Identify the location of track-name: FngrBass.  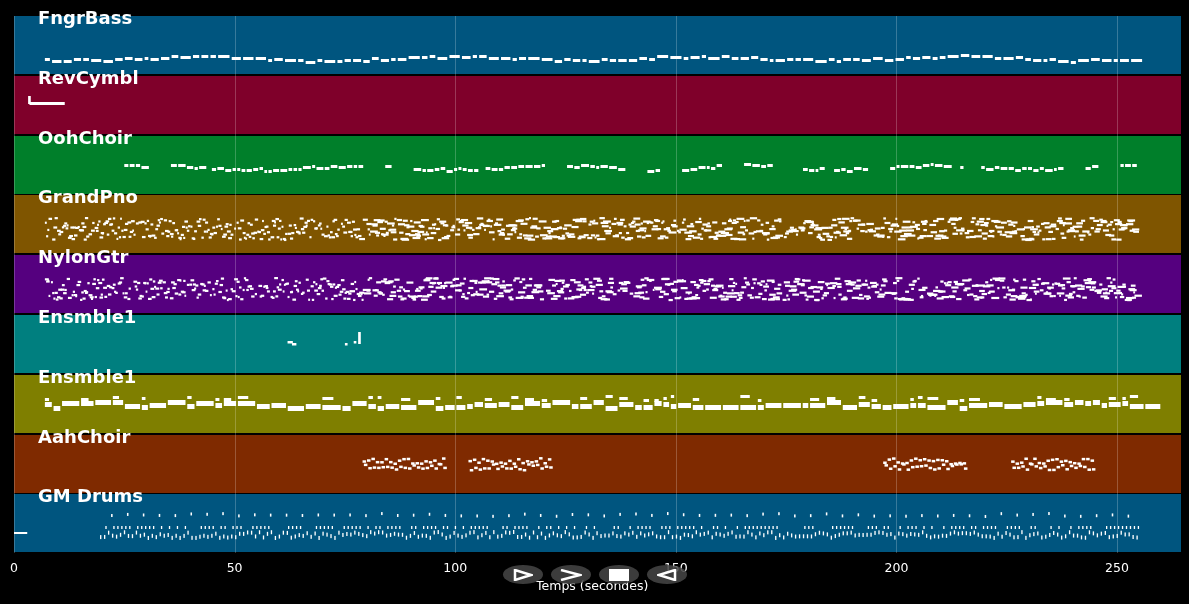
(85, 18).